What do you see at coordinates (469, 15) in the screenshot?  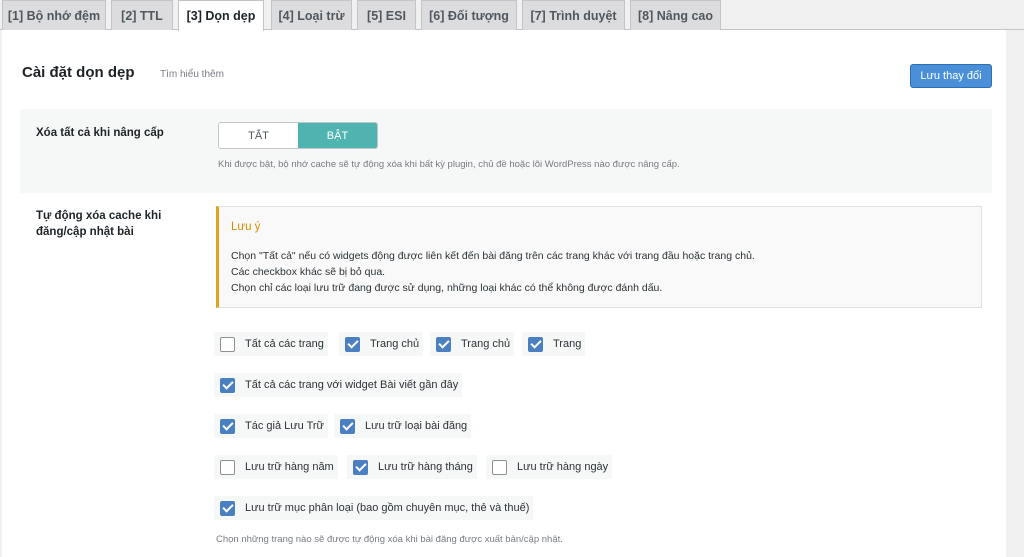 I see `tab-object: [6] Đối tượng` at bounding box center [469, 15].